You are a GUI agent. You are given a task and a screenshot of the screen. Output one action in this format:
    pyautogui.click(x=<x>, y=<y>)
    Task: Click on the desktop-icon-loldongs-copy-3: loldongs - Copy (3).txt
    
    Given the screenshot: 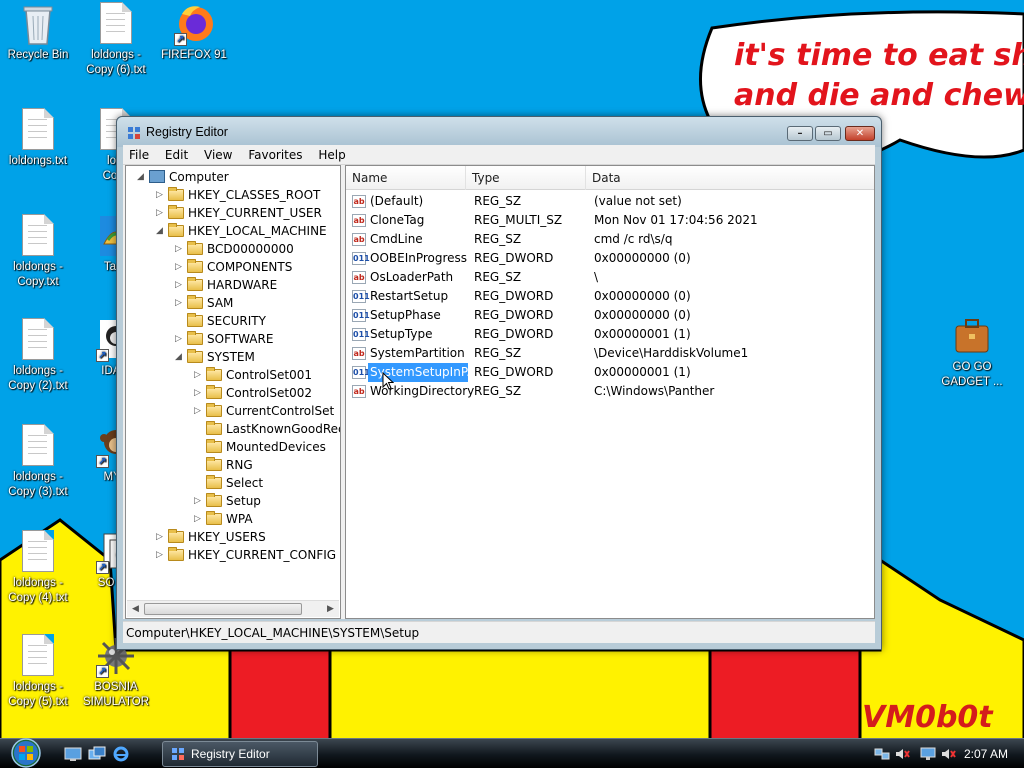 What is the action you would take?
    pyautogui.click(x=38, y=462)
    